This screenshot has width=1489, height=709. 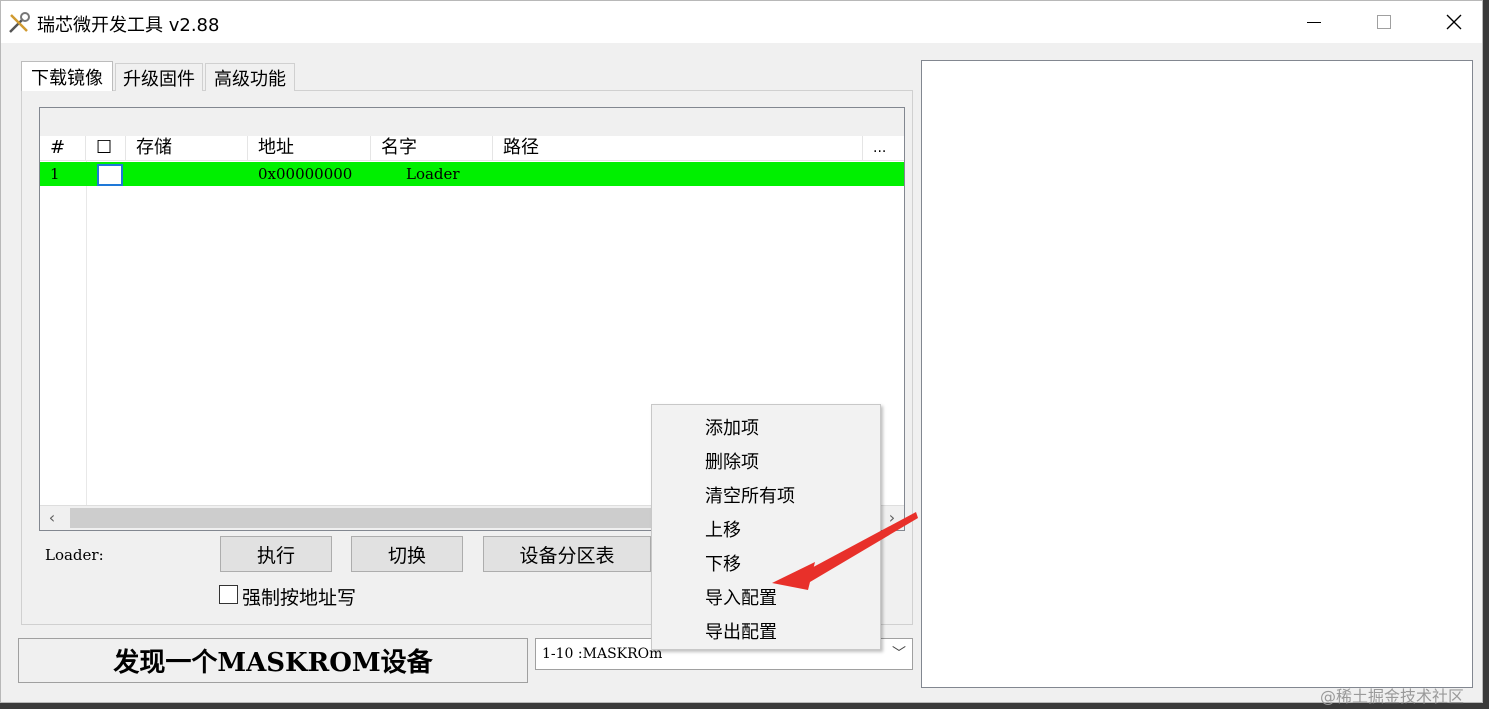 What do you see at coordinates (1392, 696) in the screenshot?
I see `watermark: @稀土掘金技术社区` at bounding box center [1392, 696].